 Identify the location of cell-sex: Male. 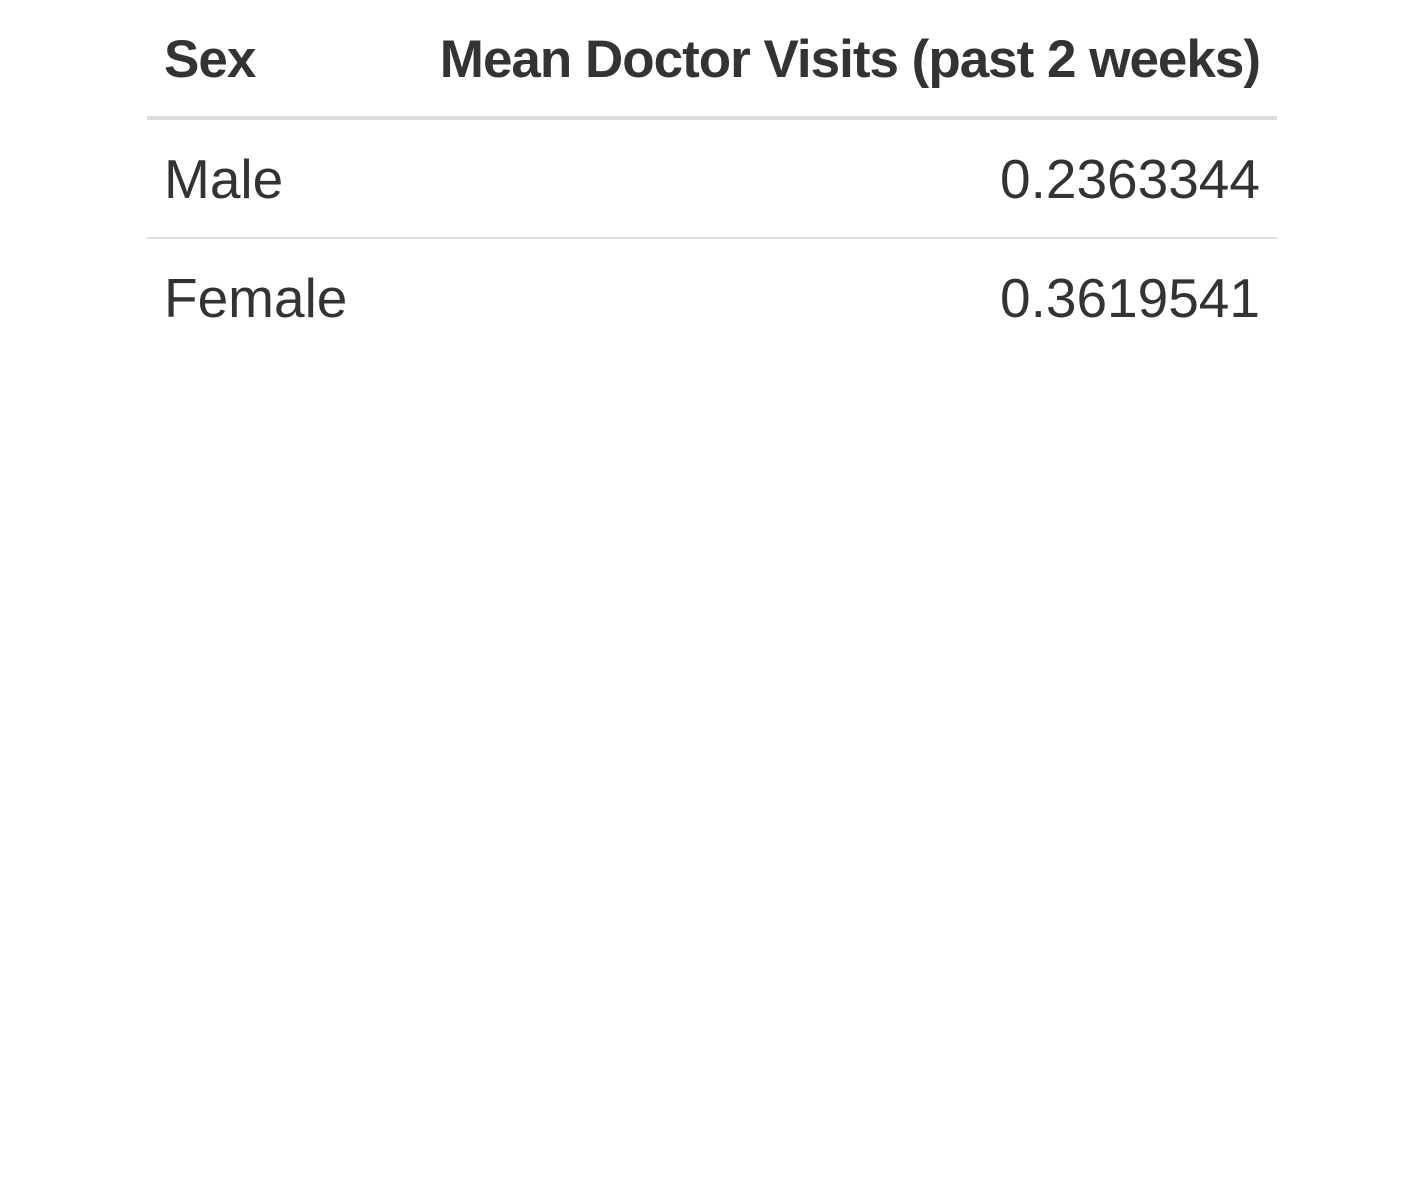
(247, 178).